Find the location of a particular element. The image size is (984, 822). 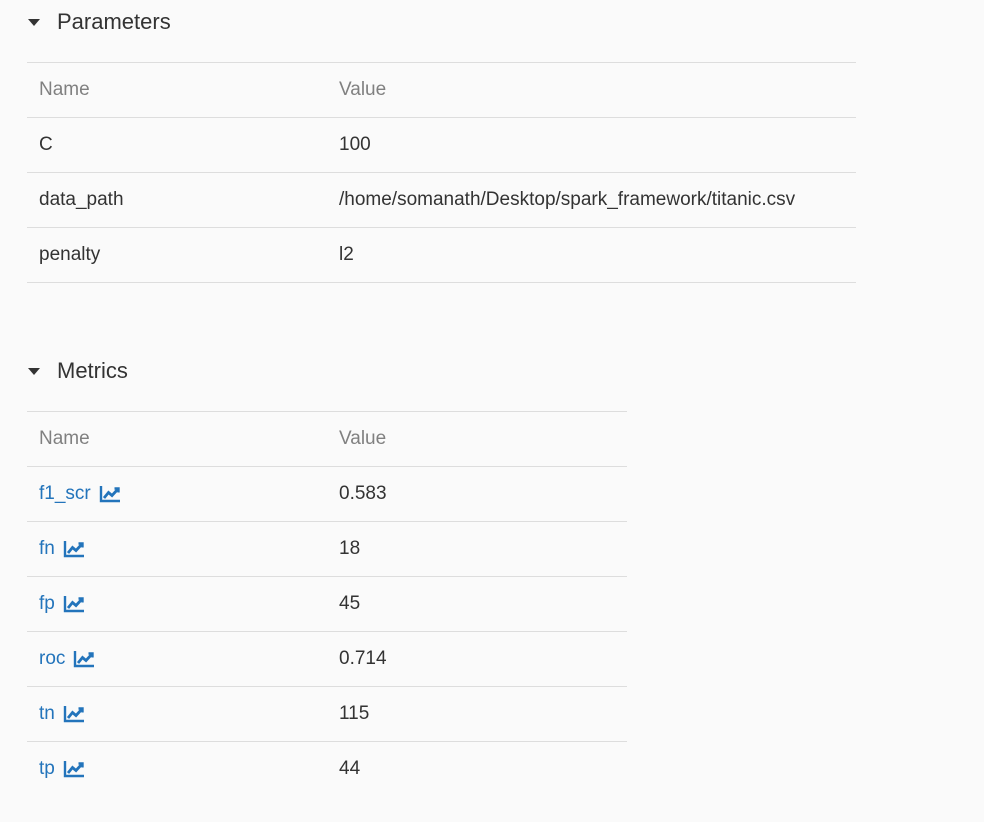

parameters-section-toggle: Parameters is located at coordinates (99, 22).